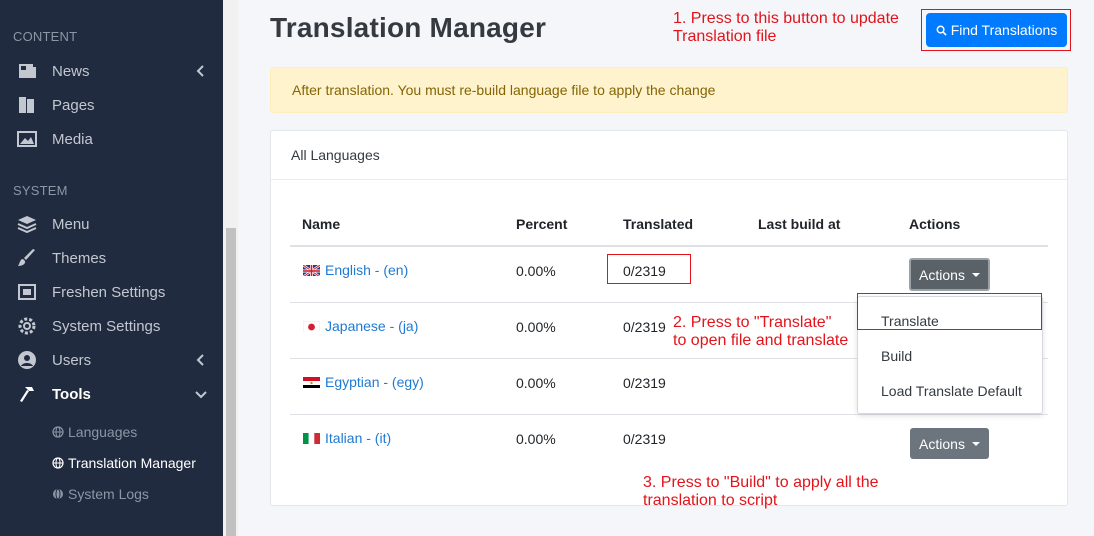 The width and height of the screenshot is (1094, 536). What do you see at coordinates (111, 105) in the screenshot?
I see `sidebar-item-pages: Pages` at bounding box center [111, 105].